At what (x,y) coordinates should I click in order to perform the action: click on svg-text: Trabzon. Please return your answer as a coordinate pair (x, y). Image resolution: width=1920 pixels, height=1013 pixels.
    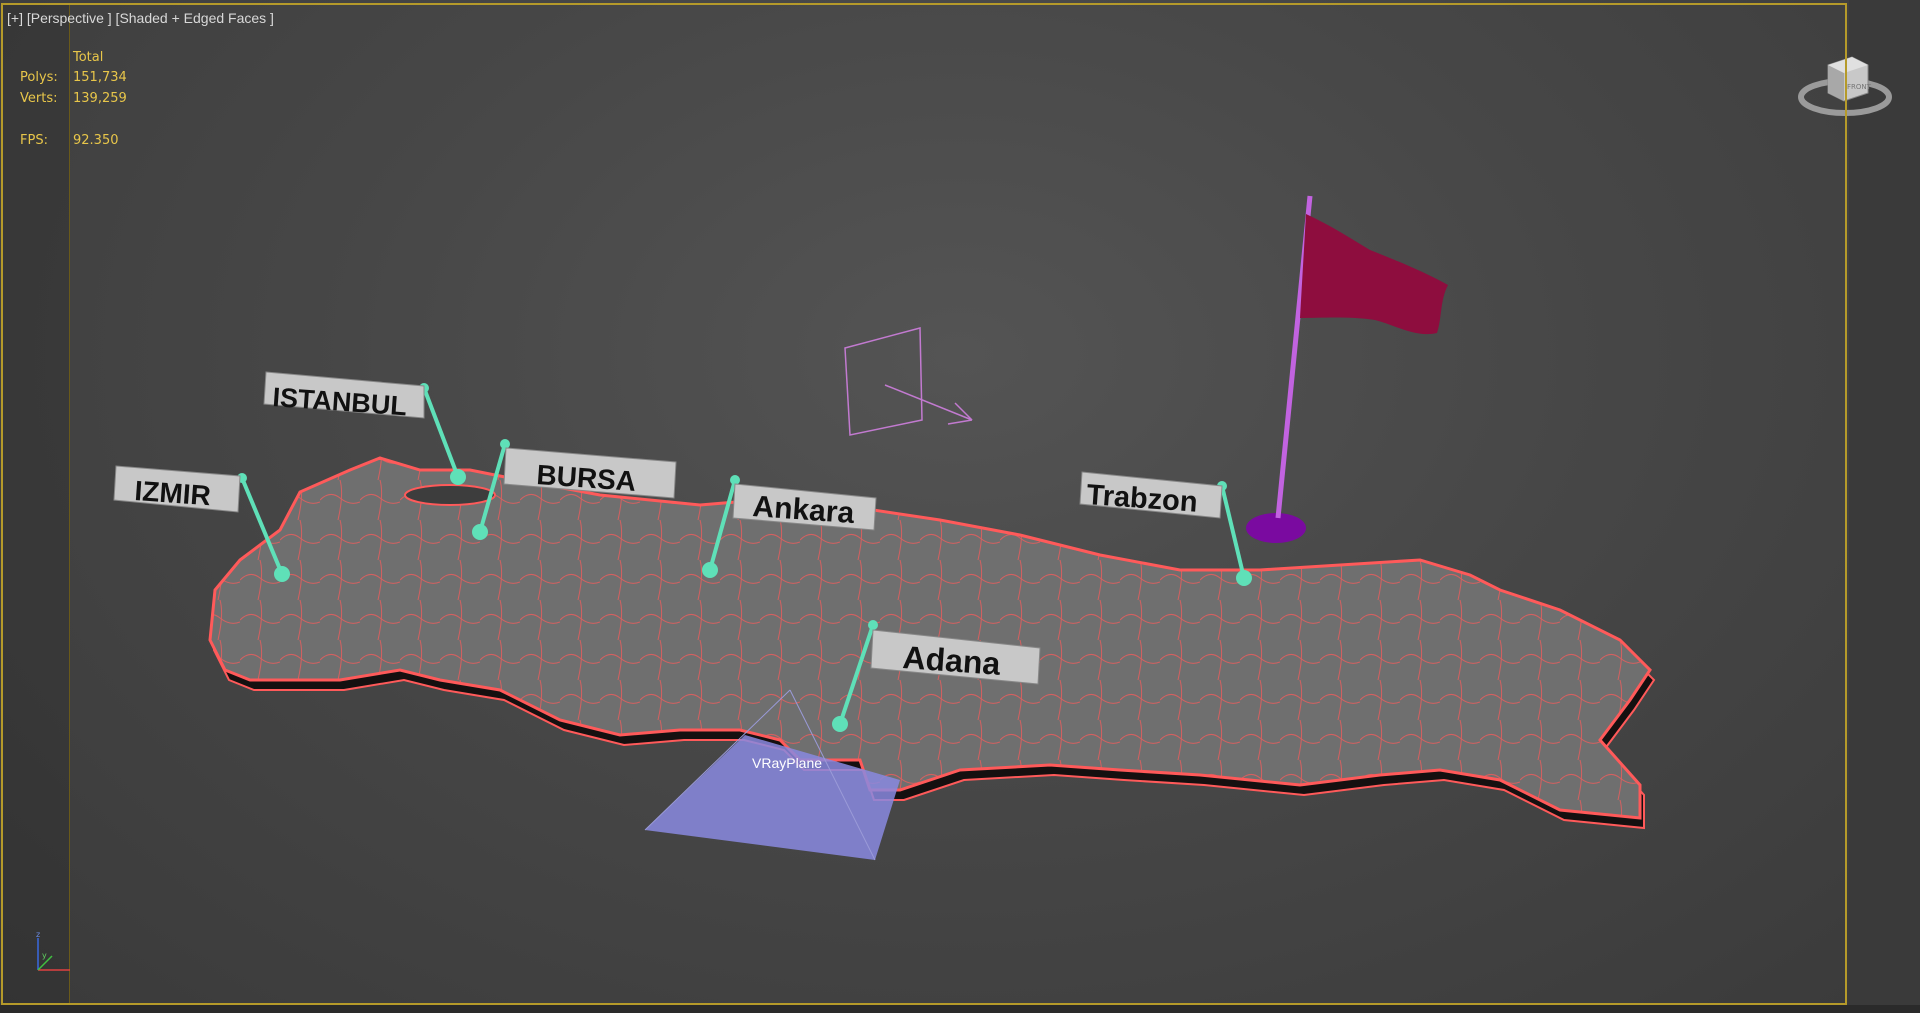
    Looking at the image, I should click on (1142, 499).